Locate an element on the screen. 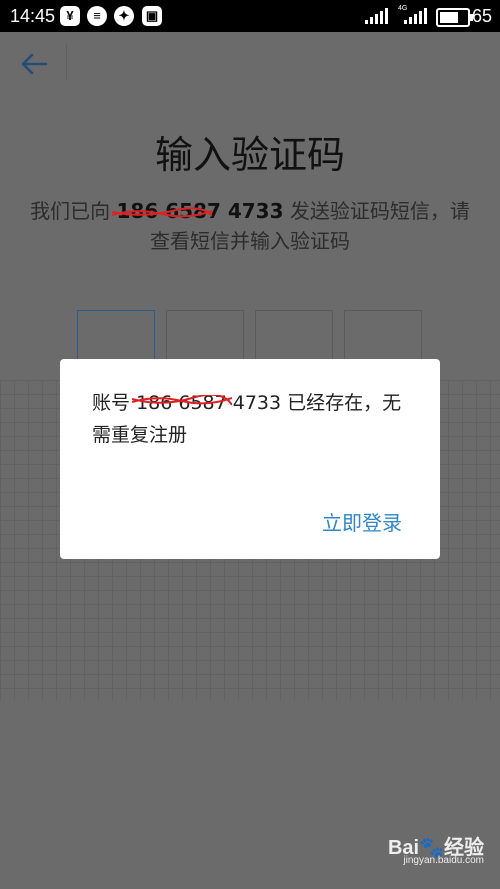 The width and height of the screenshot is (500, 889). battery-icon is located at coordinates (454, 17).